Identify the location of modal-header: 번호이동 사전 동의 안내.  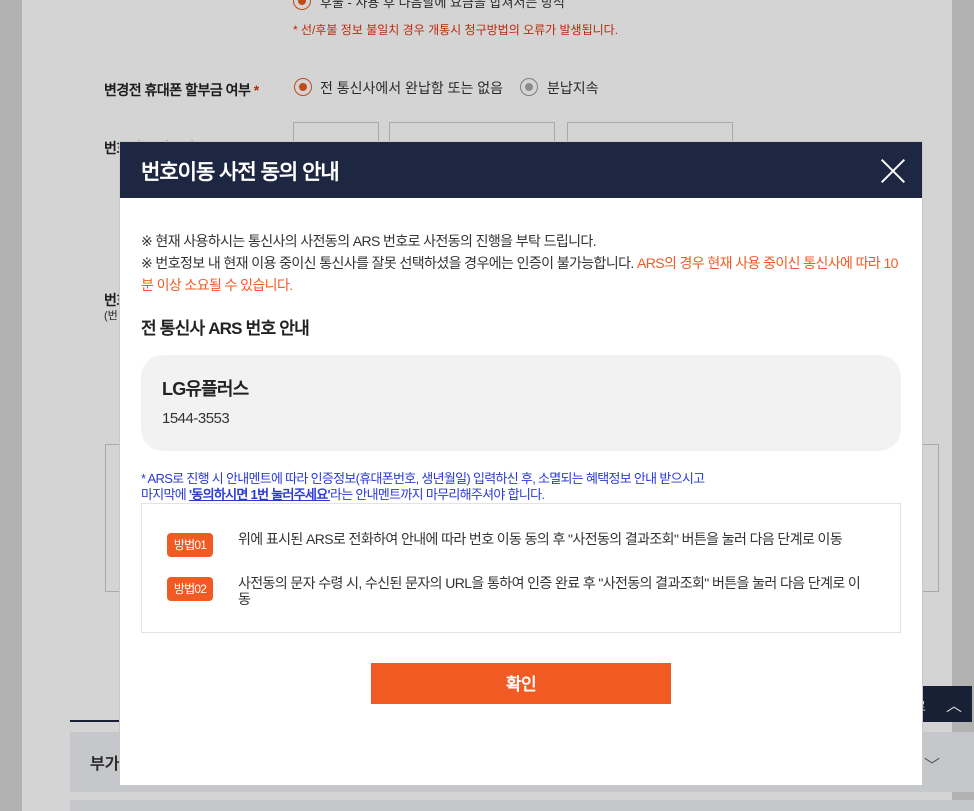
(521, 170).